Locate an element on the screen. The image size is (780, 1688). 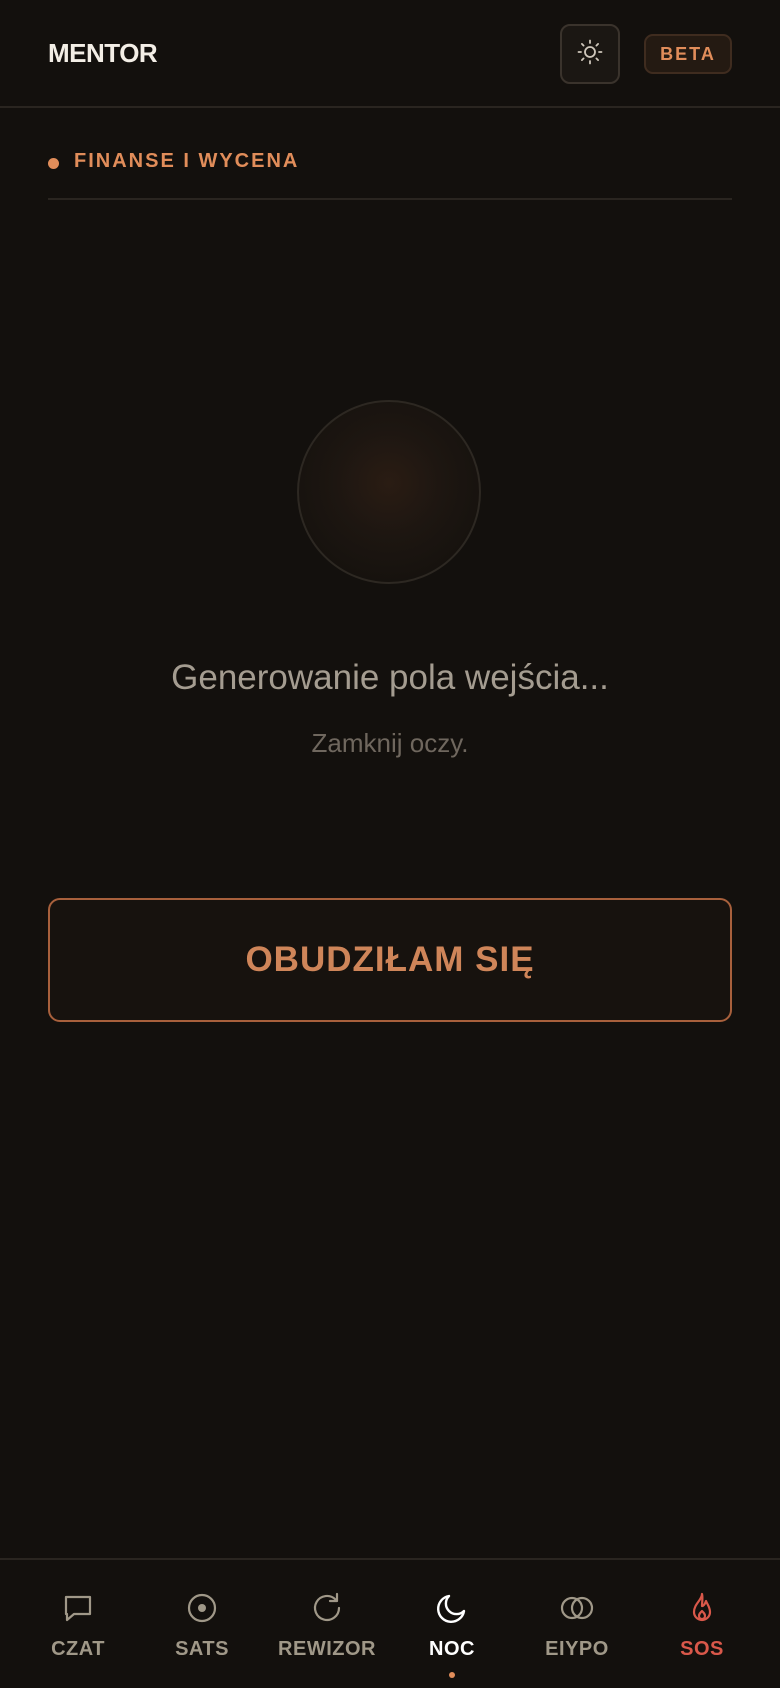
sun-icon is located at coordinates (590, 54).